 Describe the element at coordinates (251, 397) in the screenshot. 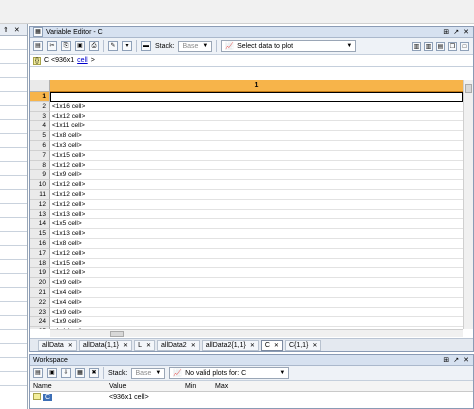

I see `workspace-row: C <936x1 cell>` at that location.